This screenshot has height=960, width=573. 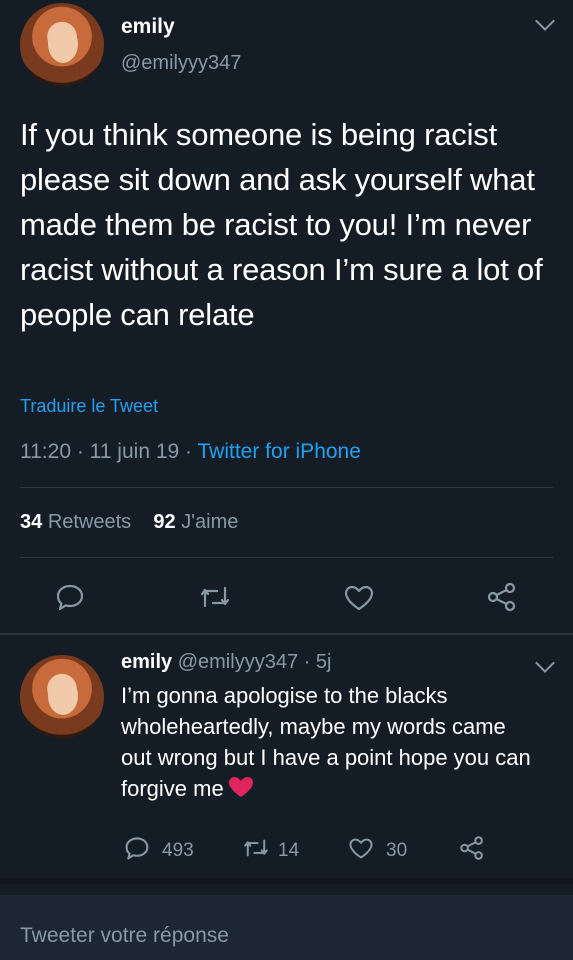 I want to click on reply-like-action: 30, so click(x=377, y=851).